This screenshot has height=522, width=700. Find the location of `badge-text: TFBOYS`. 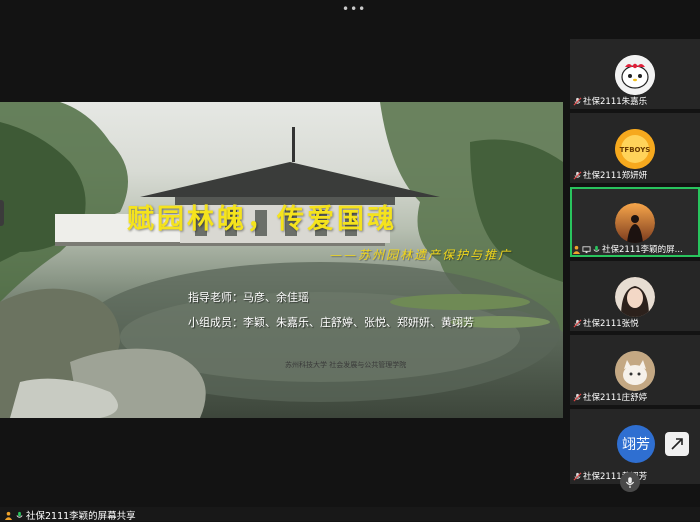

badge-text: TFBOYS is located at coordinates (635, 150).